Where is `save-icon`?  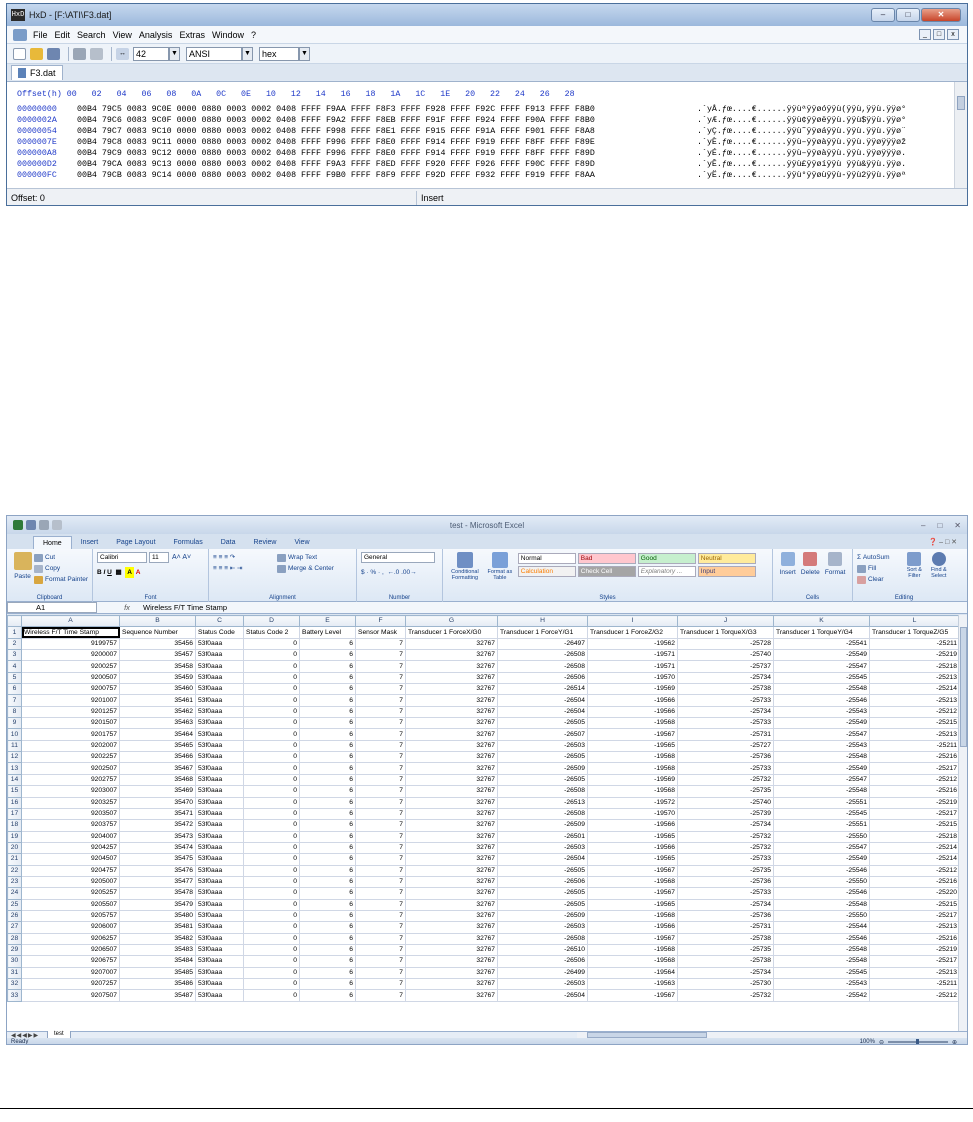 save-icon is located at coordinates (31, 525).